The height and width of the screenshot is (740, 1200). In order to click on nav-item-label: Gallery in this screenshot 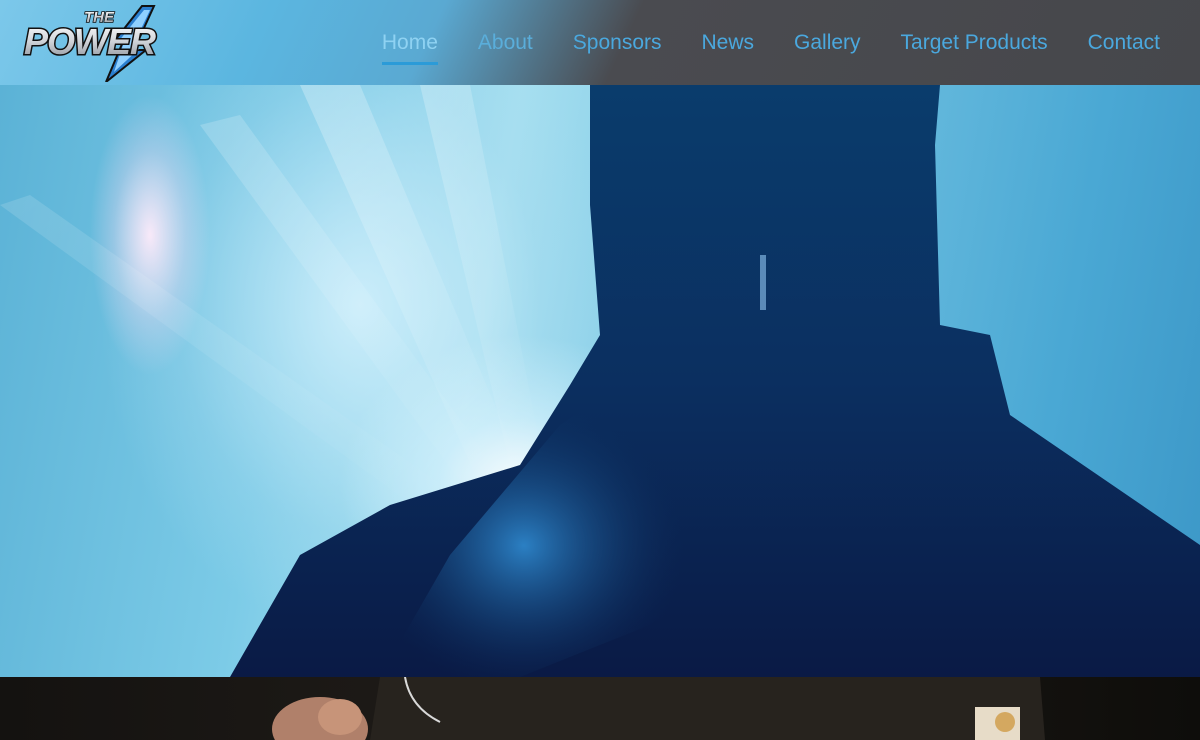, I will do `click(827, 42)`.